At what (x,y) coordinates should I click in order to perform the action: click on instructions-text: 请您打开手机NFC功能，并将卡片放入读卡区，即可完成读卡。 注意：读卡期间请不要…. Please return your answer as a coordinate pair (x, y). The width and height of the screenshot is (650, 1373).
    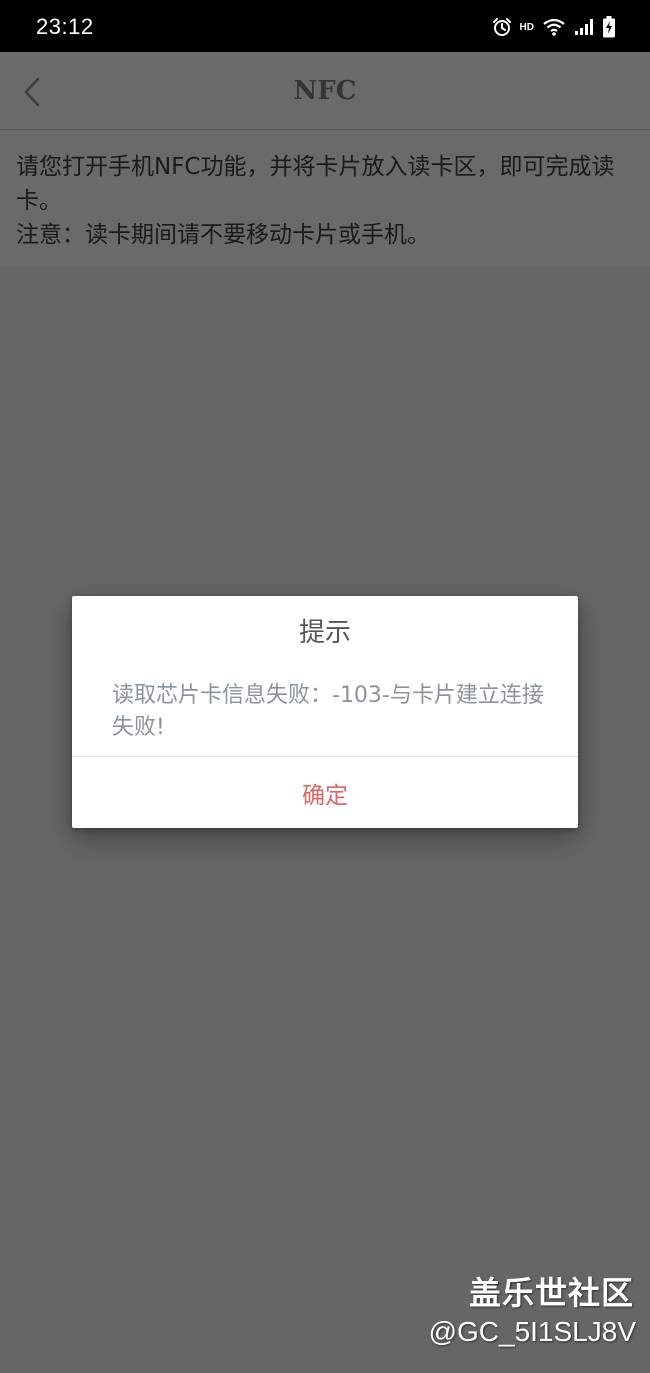
    Looking at the image, I should click on (321, 201).